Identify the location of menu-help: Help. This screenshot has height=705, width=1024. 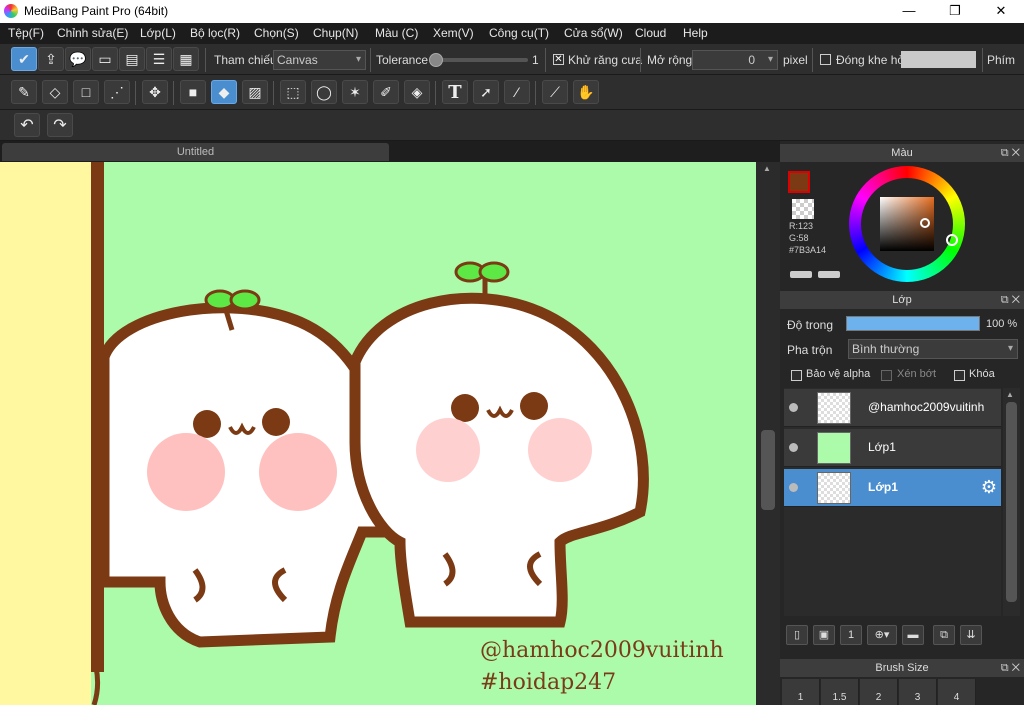
(695, 33).